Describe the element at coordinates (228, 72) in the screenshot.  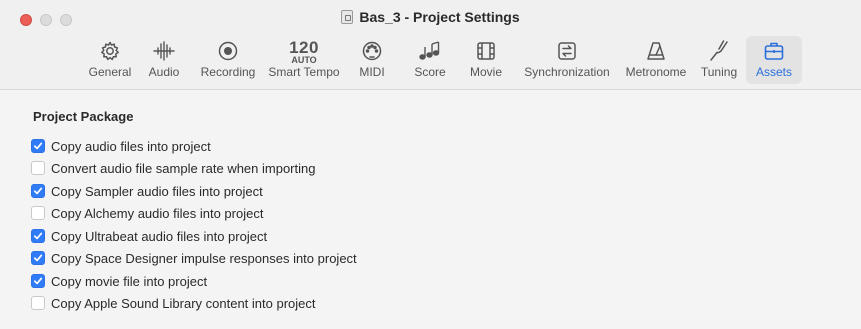
I see `tab-recording-label: Recording` at that location.